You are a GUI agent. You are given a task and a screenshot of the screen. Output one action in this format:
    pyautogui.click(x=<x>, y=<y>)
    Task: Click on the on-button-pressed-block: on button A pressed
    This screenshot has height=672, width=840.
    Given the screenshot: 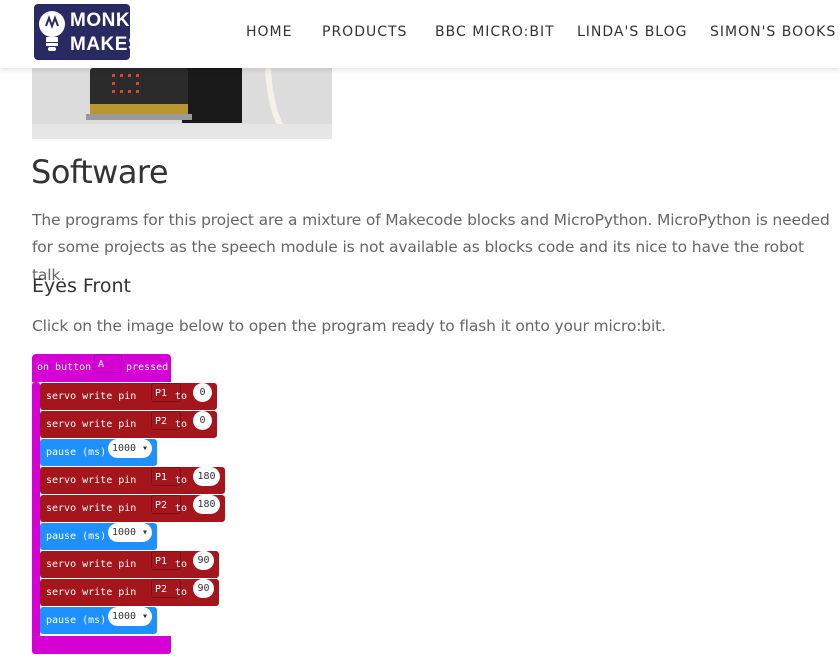 What is the action you would take?
    pyautogui.click(x=101, y=368)
    